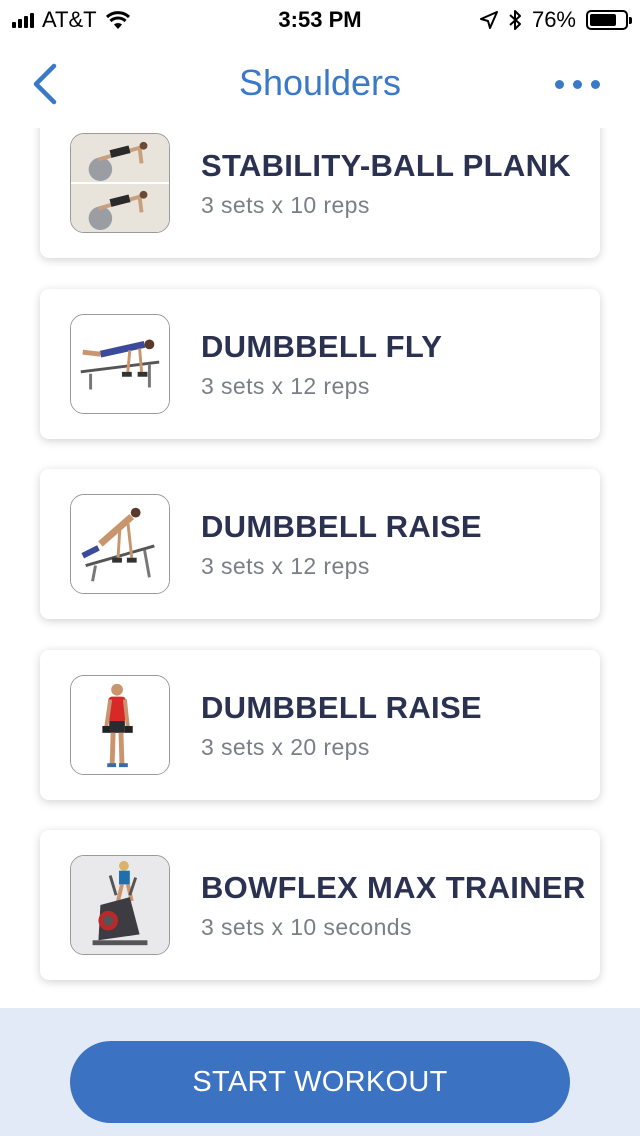 The height and width of the screenshot is (1136, 640). I want to click on exercise-card: DUMBBELL RAISE 3 sets x 20 reps, so click(320, 725).